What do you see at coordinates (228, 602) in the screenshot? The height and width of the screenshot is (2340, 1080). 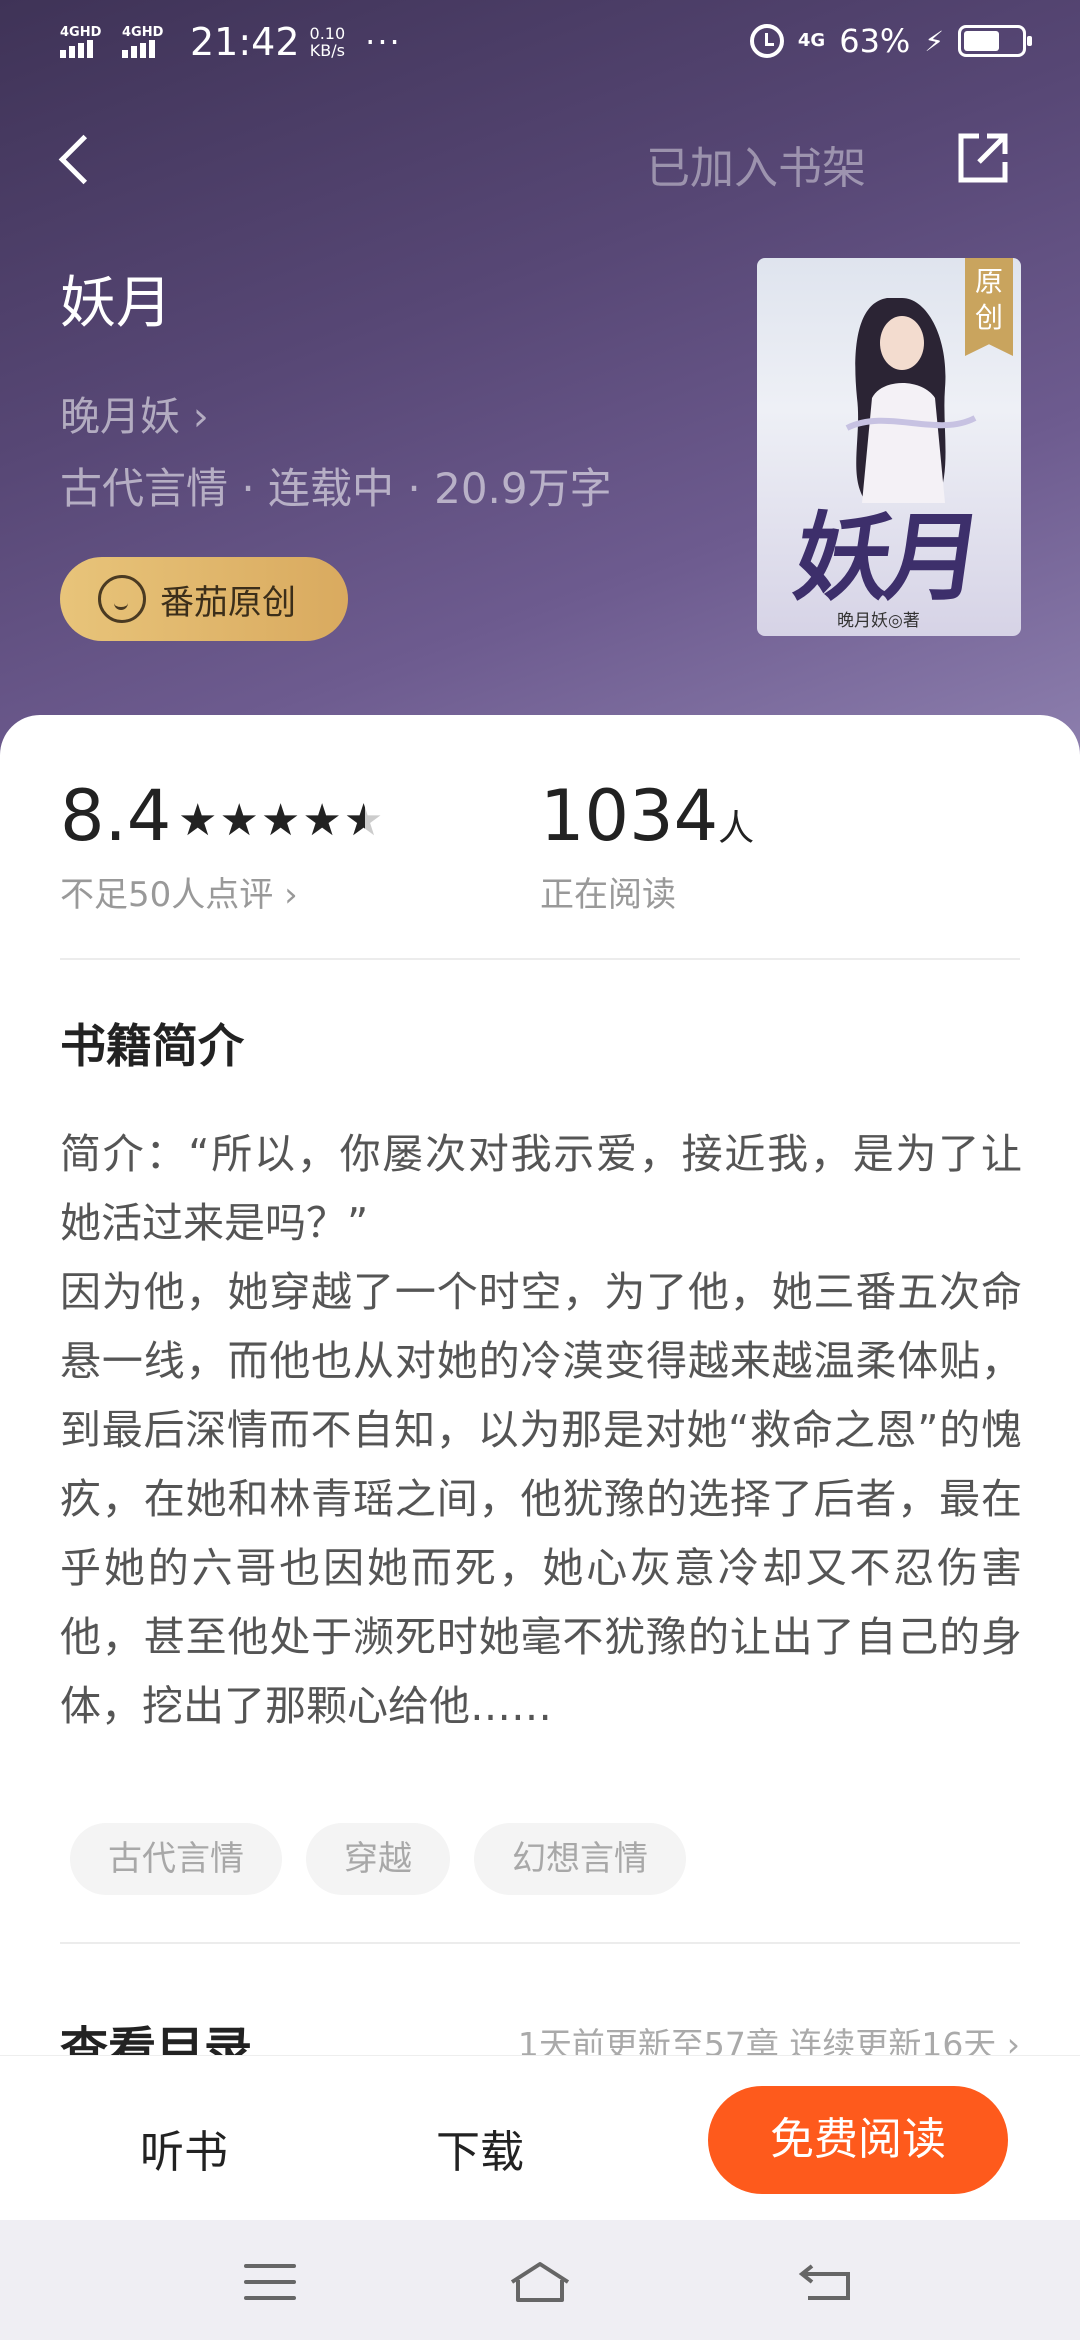 I see `badge-label: 番茄原创` at bounding box center [228, 602].